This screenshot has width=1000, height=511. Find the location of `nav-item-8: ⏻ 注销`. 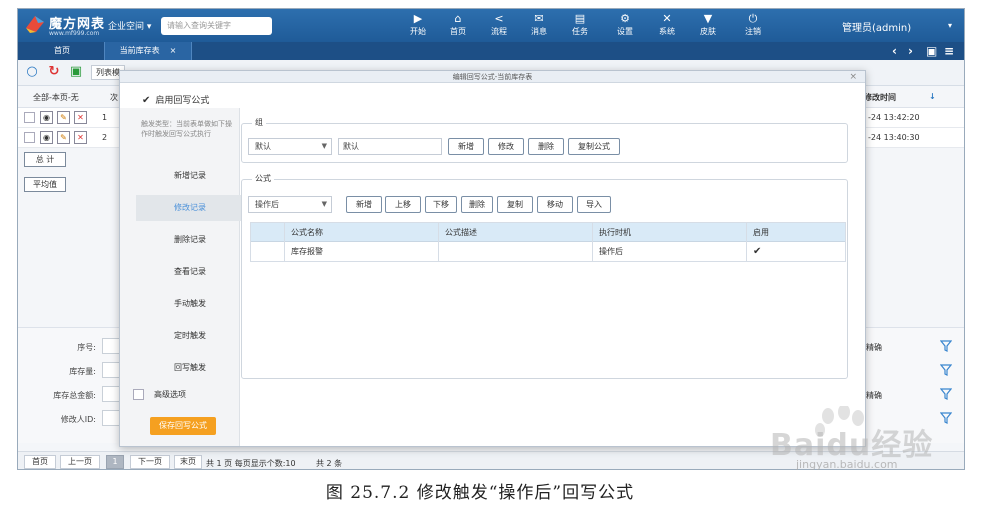

nav-item-8: ⏻ 注销 is located at coordinates (753, 24).